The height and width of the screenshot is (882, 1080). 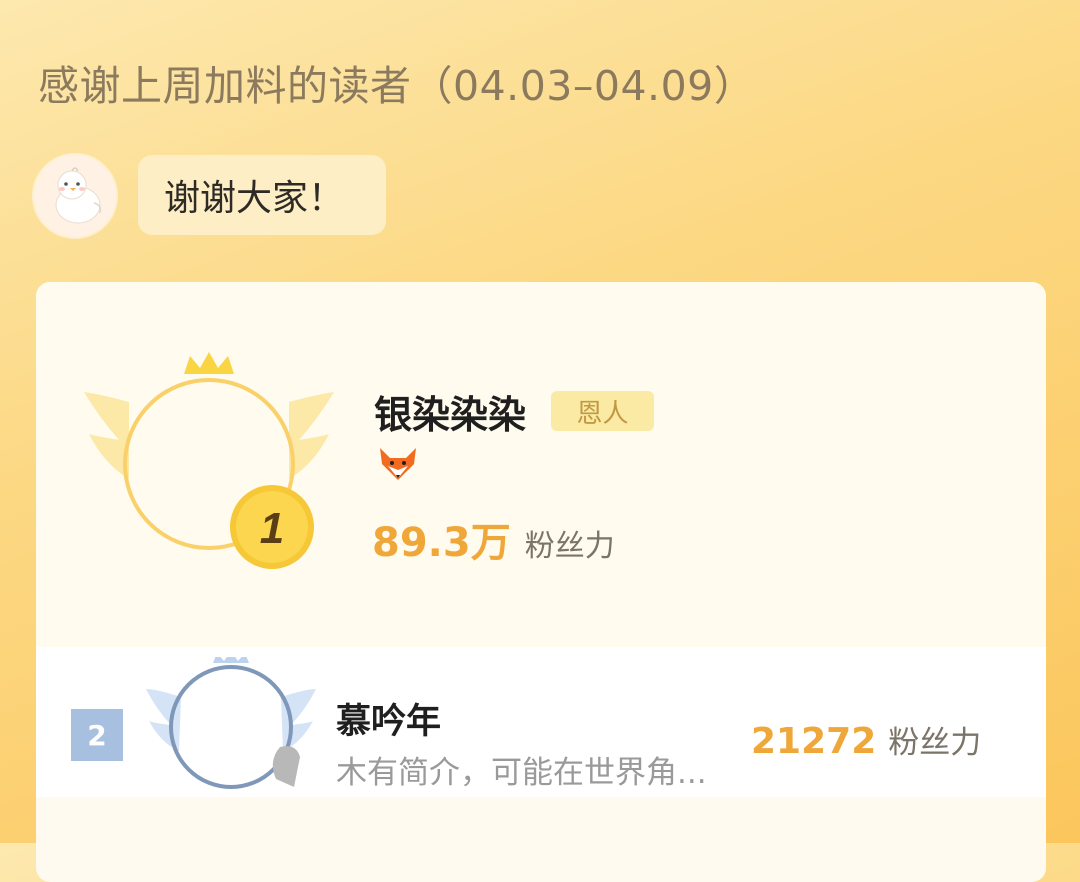 I want to click on greeting-bubble: 谢谢大家！, so click(x=262, y=195).